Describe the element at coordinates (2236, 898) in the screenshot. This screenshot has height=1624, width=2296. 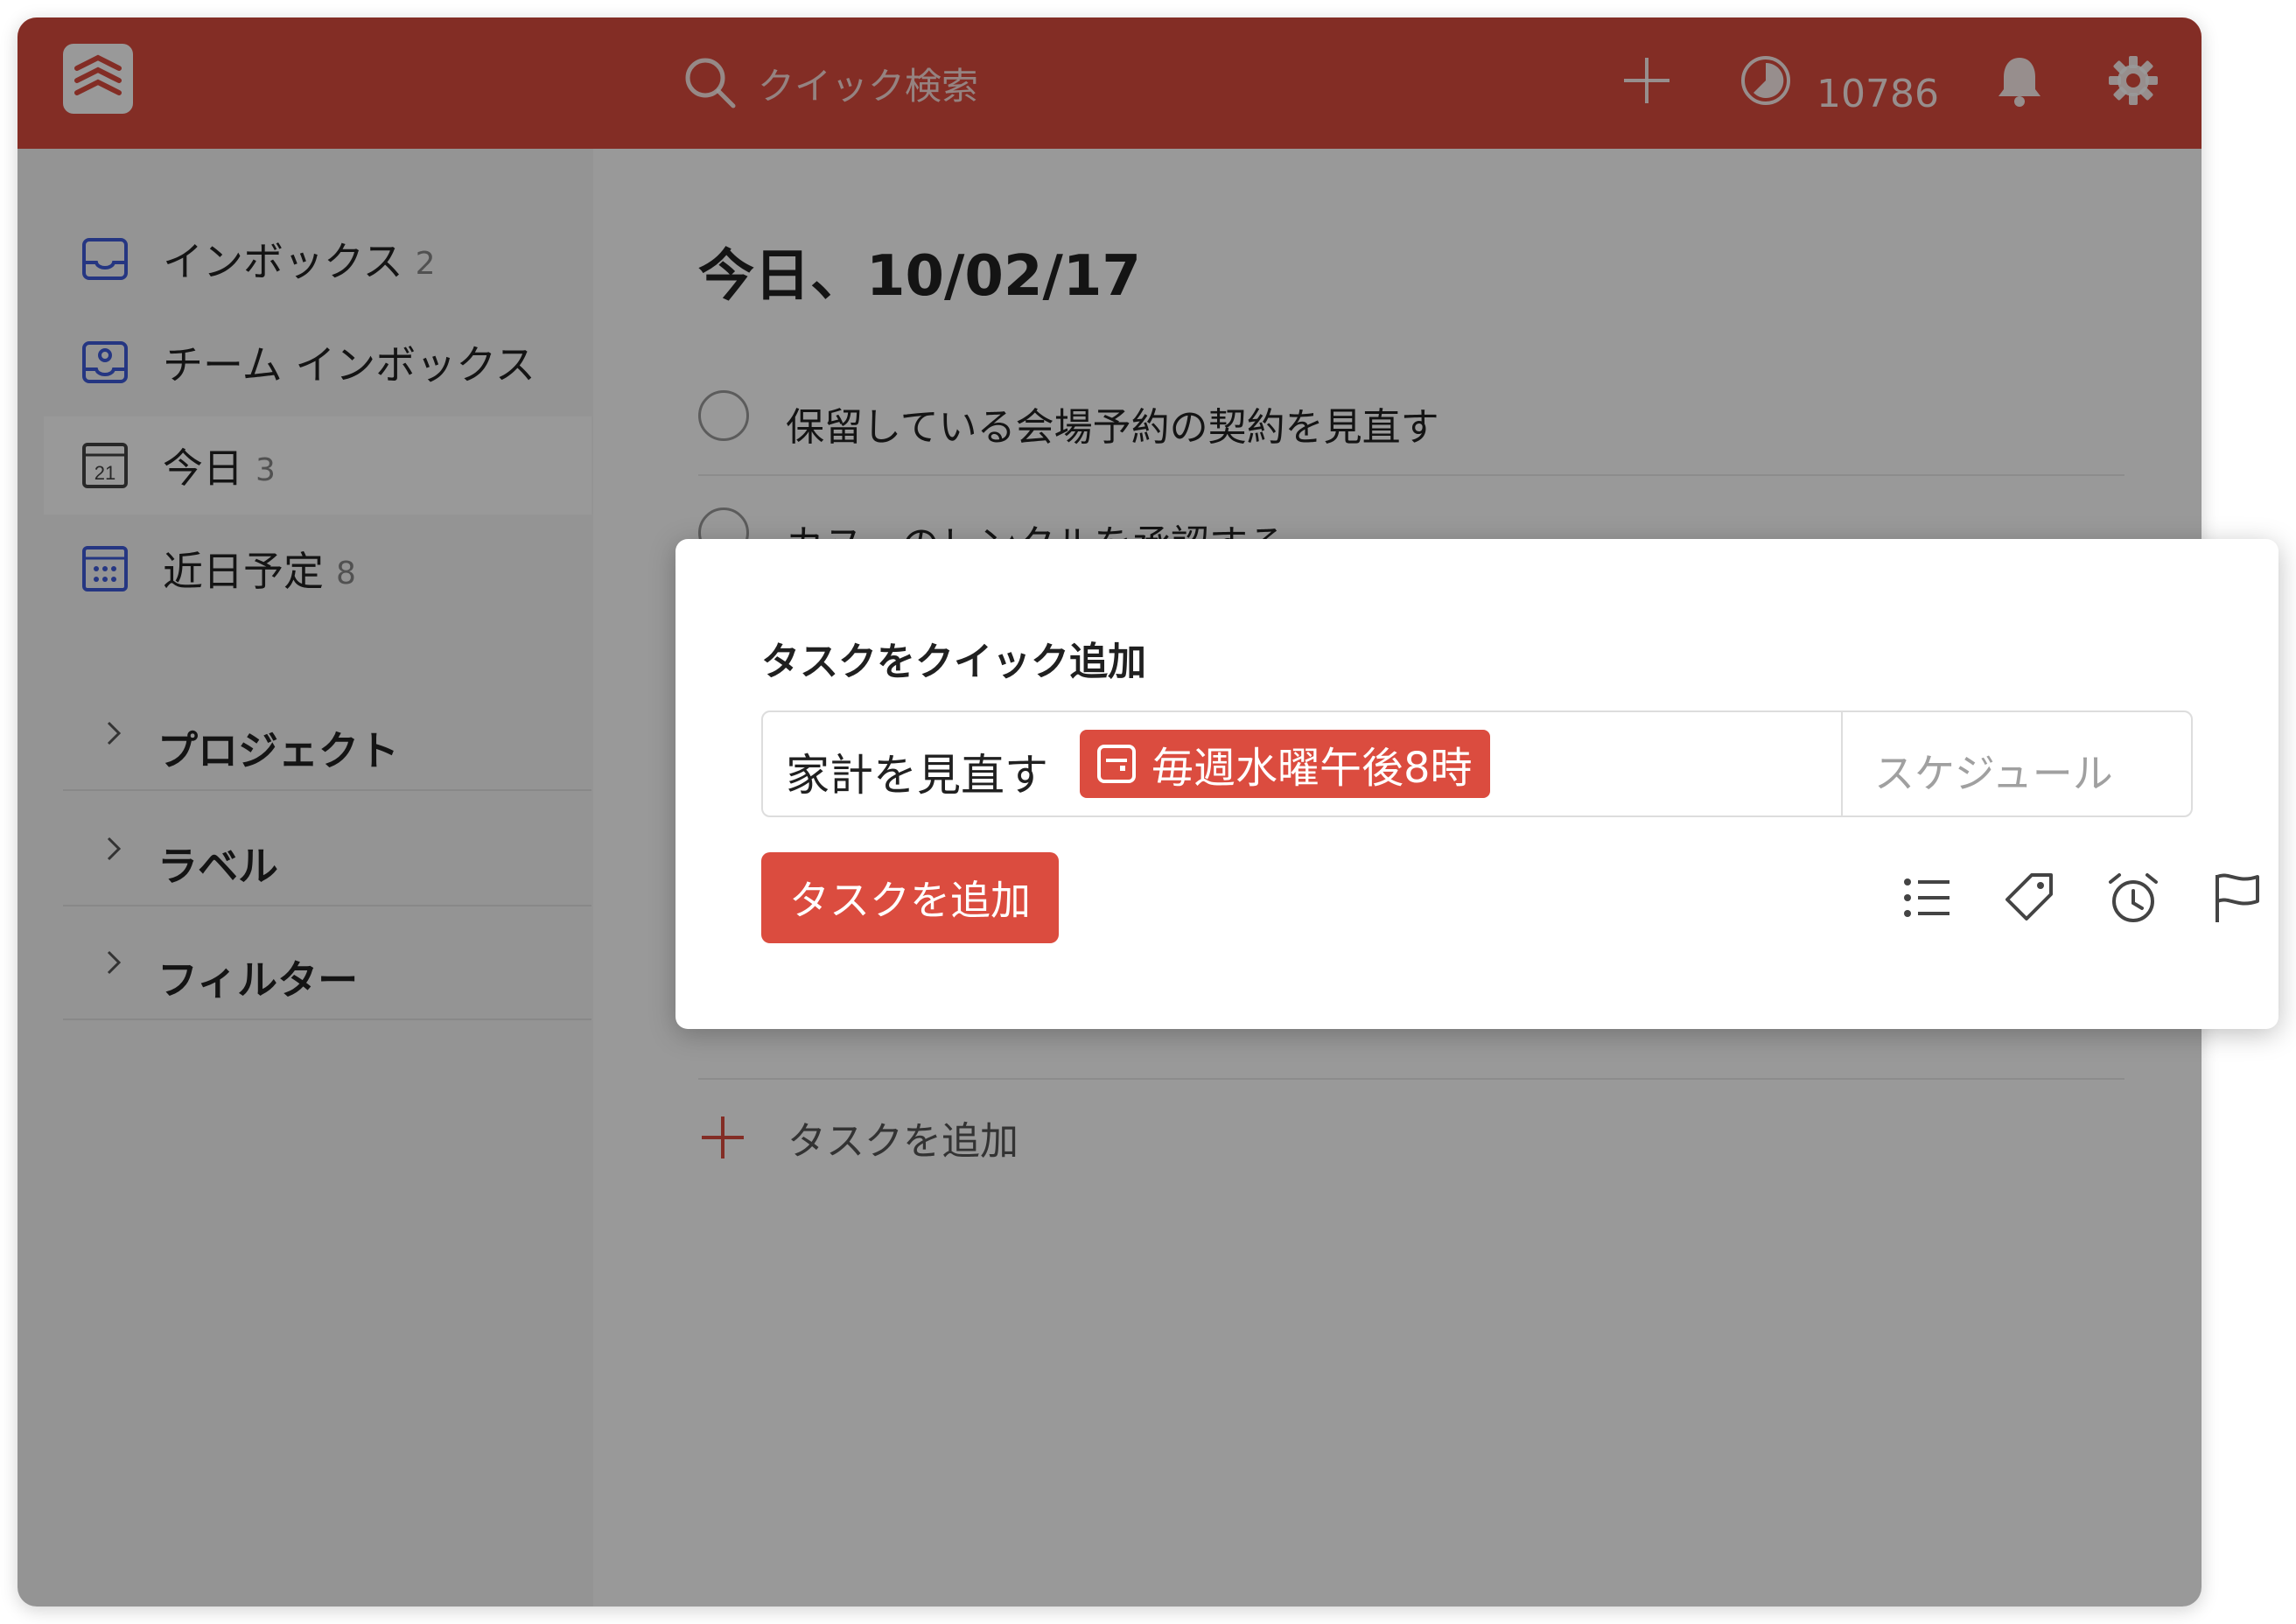
I see `priority-flag-icon` at that location.